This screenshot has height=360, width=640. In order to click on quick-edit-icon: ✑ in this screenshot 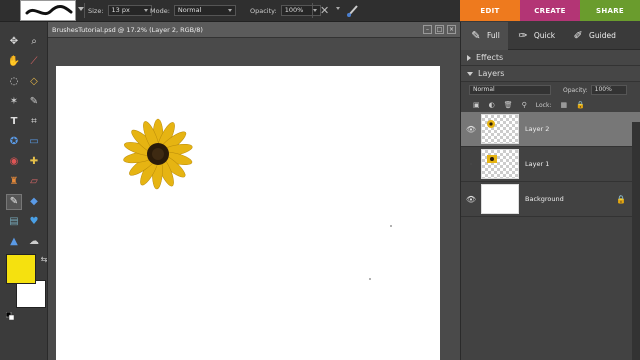, I will do `click(523, 35)`.